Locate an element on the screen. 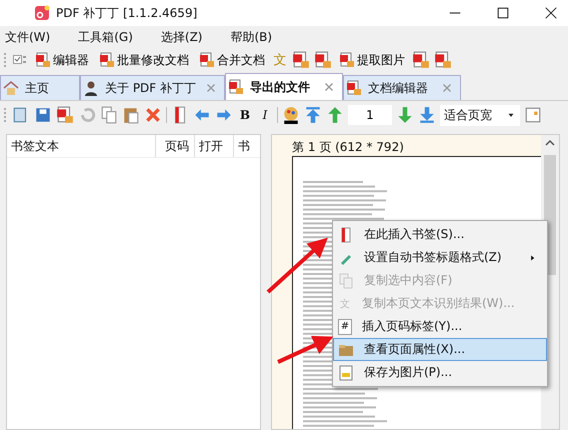 This screenshot has height=430, width=568. tab: 关于 PDF 补丁丁 is located at coordinates (152, 87).